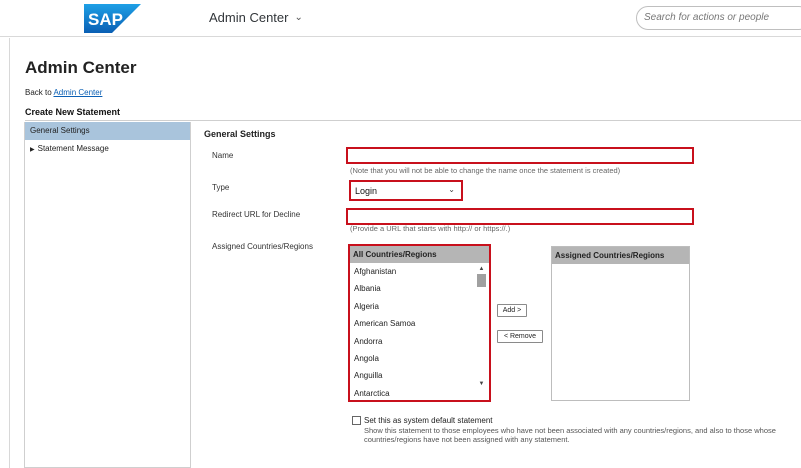  What do you see at coordinates (240, 134) in the screenshot?
I see `form-heading: General Settings` at bounding box center [240, 134].